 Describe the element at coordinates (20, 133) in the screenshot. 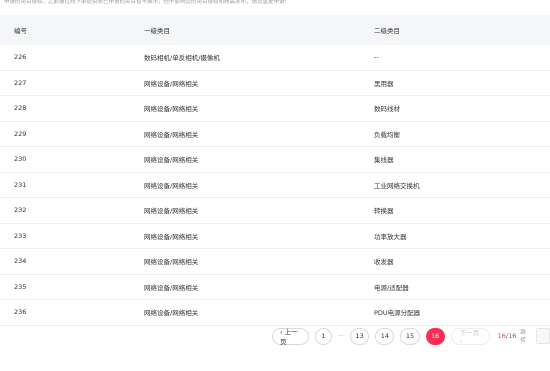

I see `row-id: 229` at that location.